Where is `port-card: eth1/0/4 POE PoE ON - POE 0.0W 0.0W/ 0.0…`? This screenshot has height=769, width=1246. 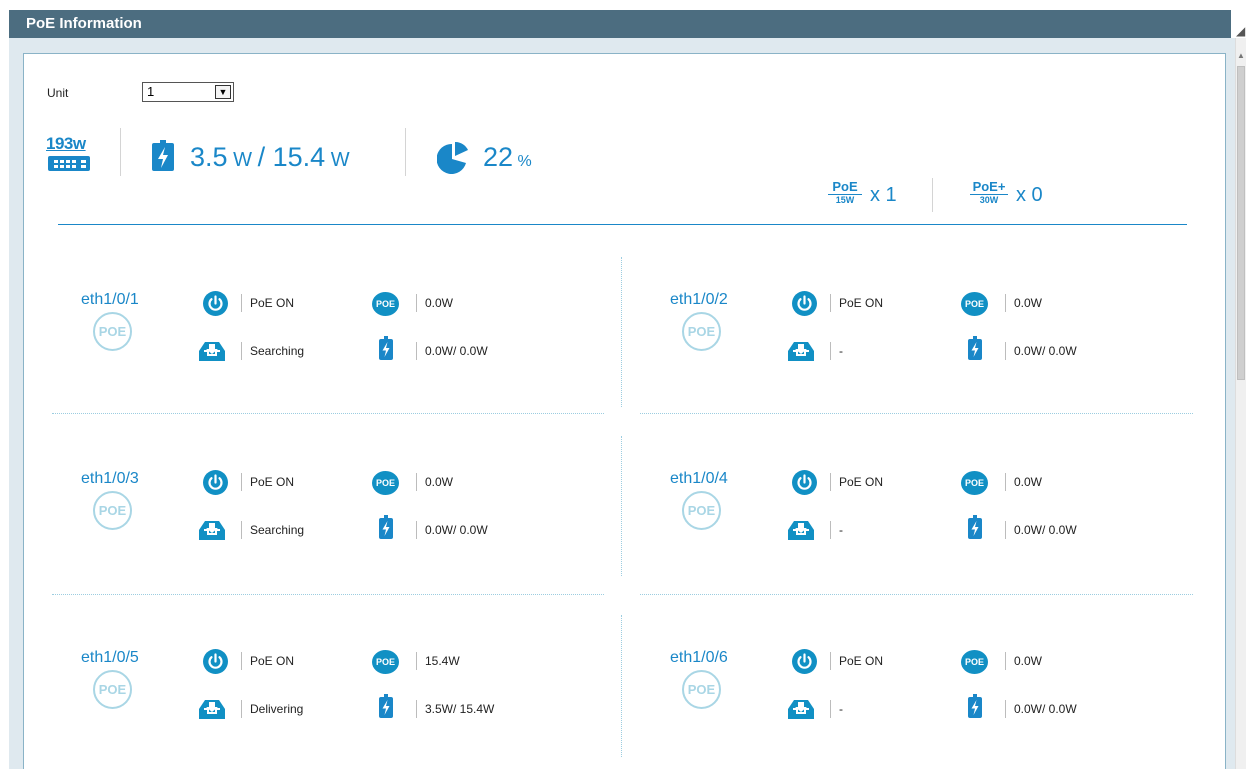 port-card: eth1/0/4 POE PoE ON - POE 0.0W 0.0W/ 0.0… is located at coordinates (940, 520).